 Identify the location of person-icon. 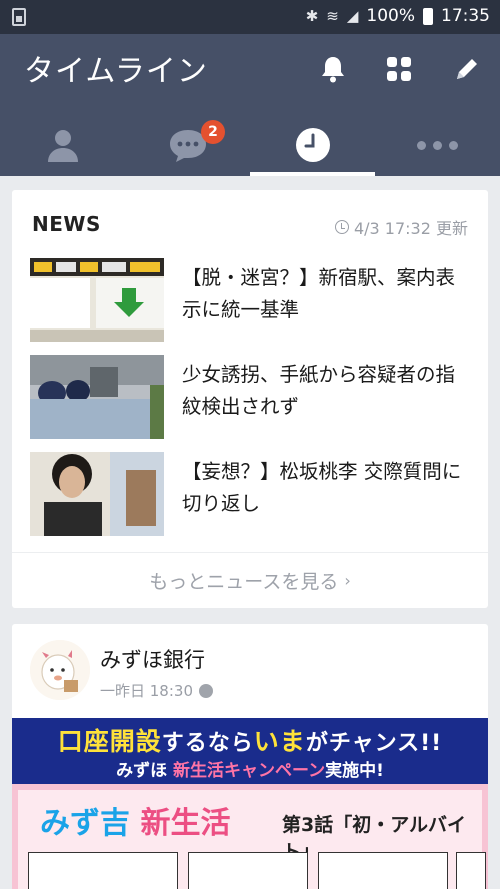
(62, 146).